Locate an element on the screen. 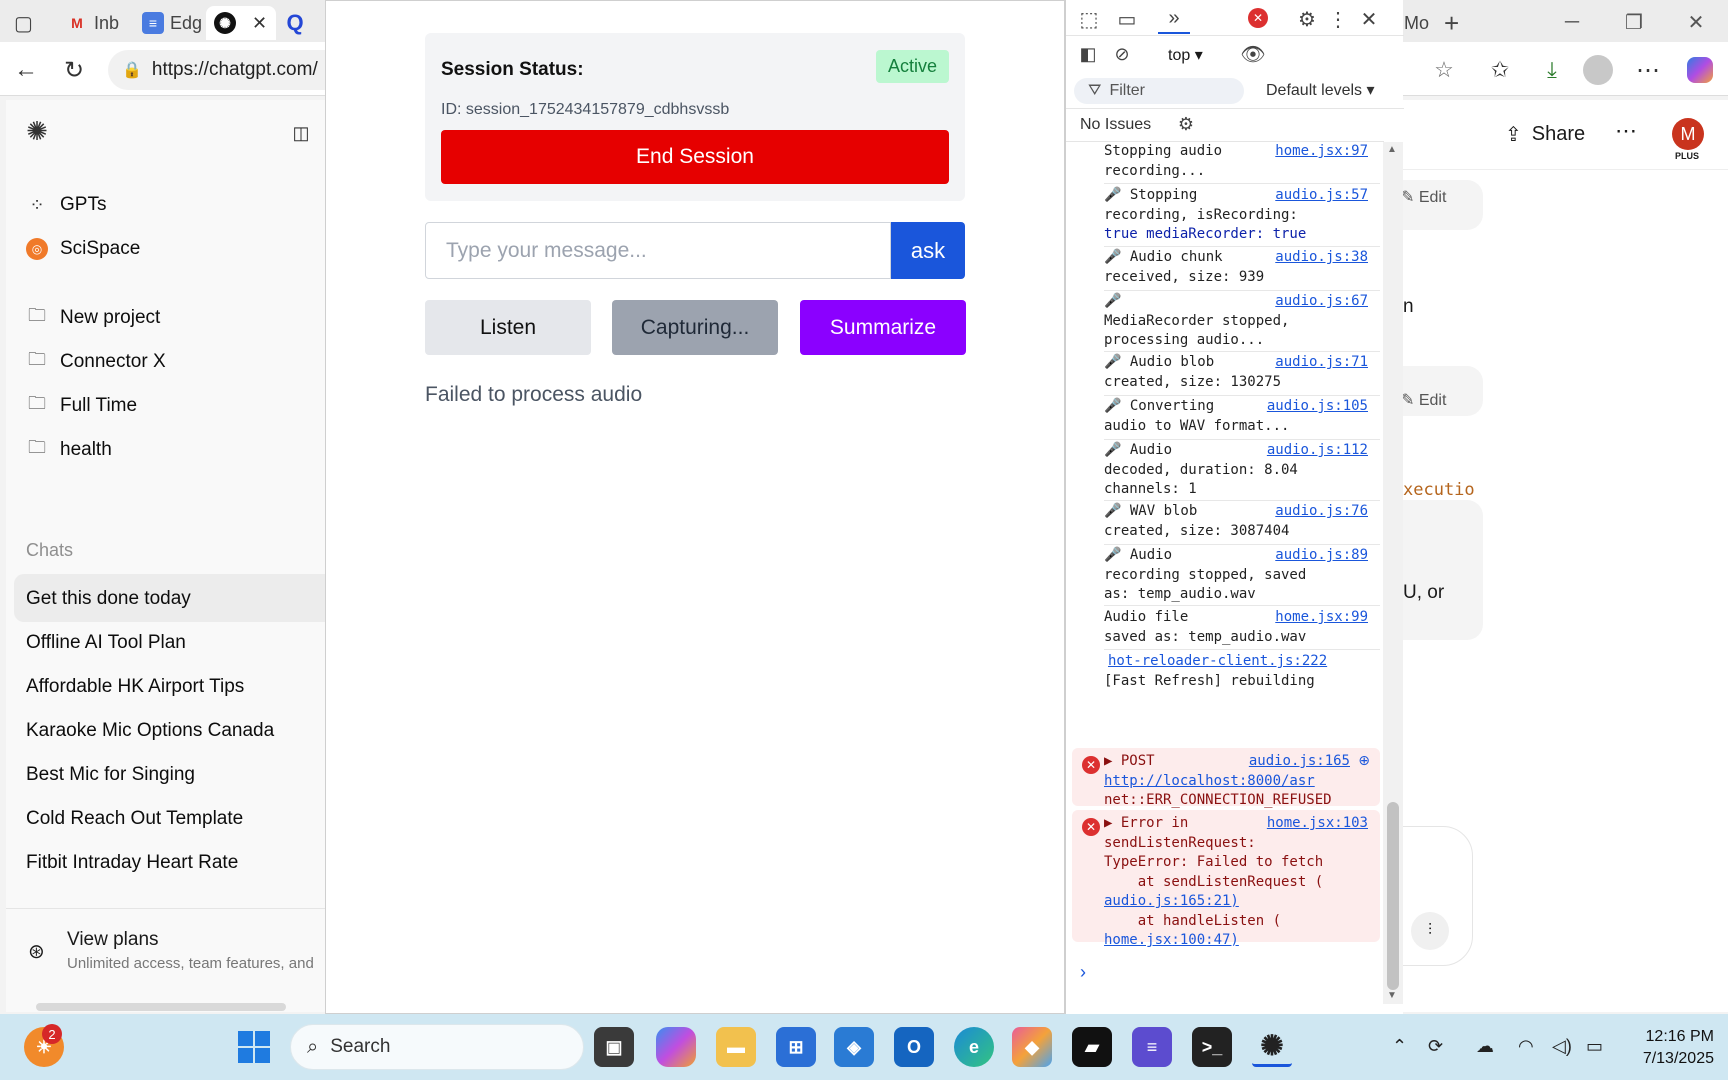  chat-item: Get this done today is located at coordinates (108, 599).